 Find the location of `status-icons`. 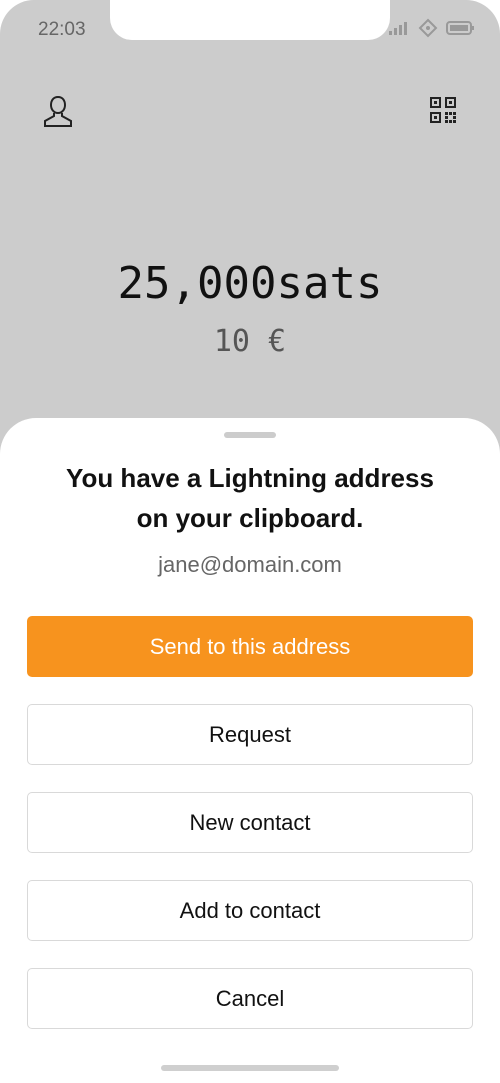

status-icons is located at coordinates (432, 28).